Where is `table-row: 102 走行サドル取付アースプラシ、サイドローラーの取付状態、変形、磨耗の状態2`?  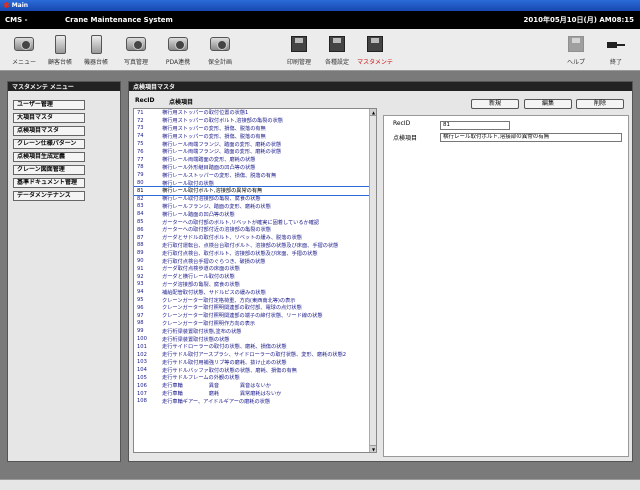
table-row: 102 走行サドル取付アースプラシ、サイドローラーの取付状態、変形、磨耗の状態2 is located at coordinates (255, 355).